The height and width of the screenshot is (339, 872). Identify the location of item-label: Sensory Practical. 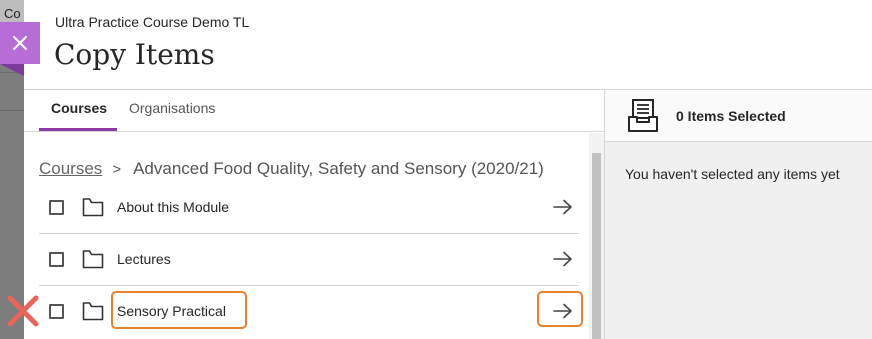
(171, 311).